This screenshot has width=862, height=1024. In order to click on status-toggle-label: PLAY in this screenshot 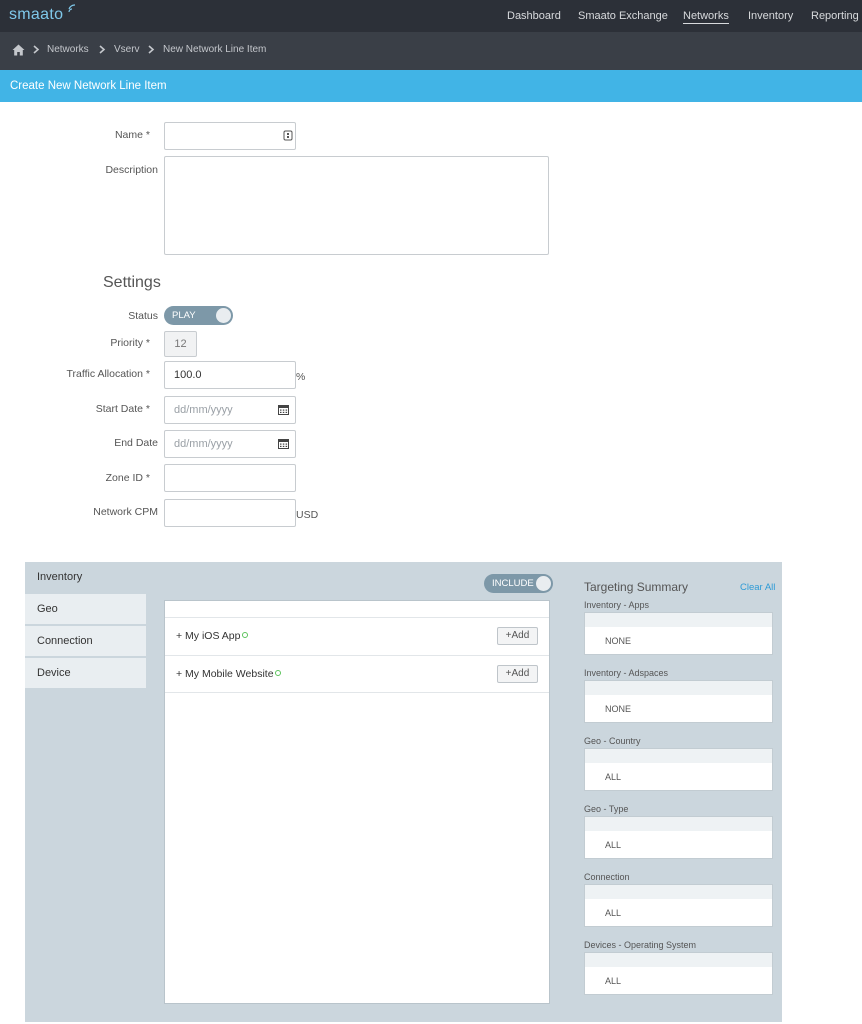, I will do `click(184, 315)`.